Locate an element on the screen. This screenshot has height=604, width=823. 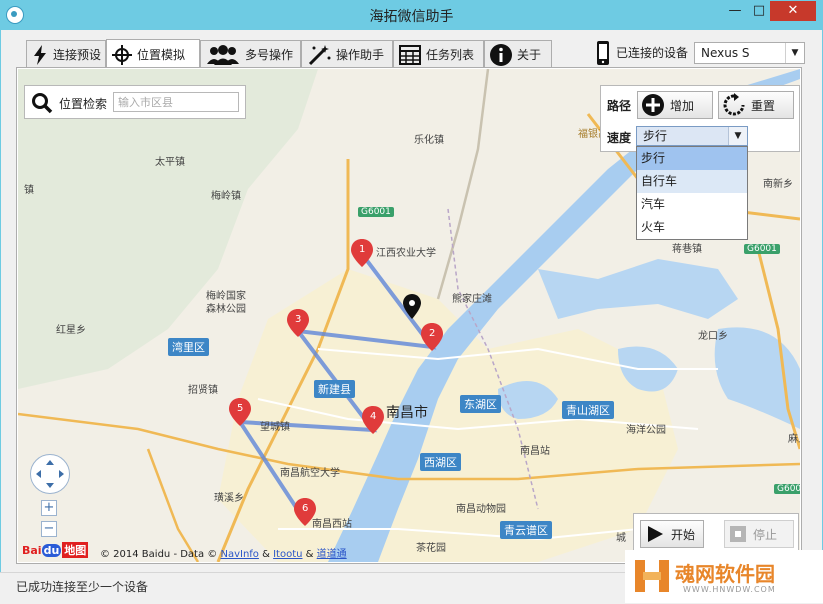
zoom-out-button: − is located at coordinates (49, 529).